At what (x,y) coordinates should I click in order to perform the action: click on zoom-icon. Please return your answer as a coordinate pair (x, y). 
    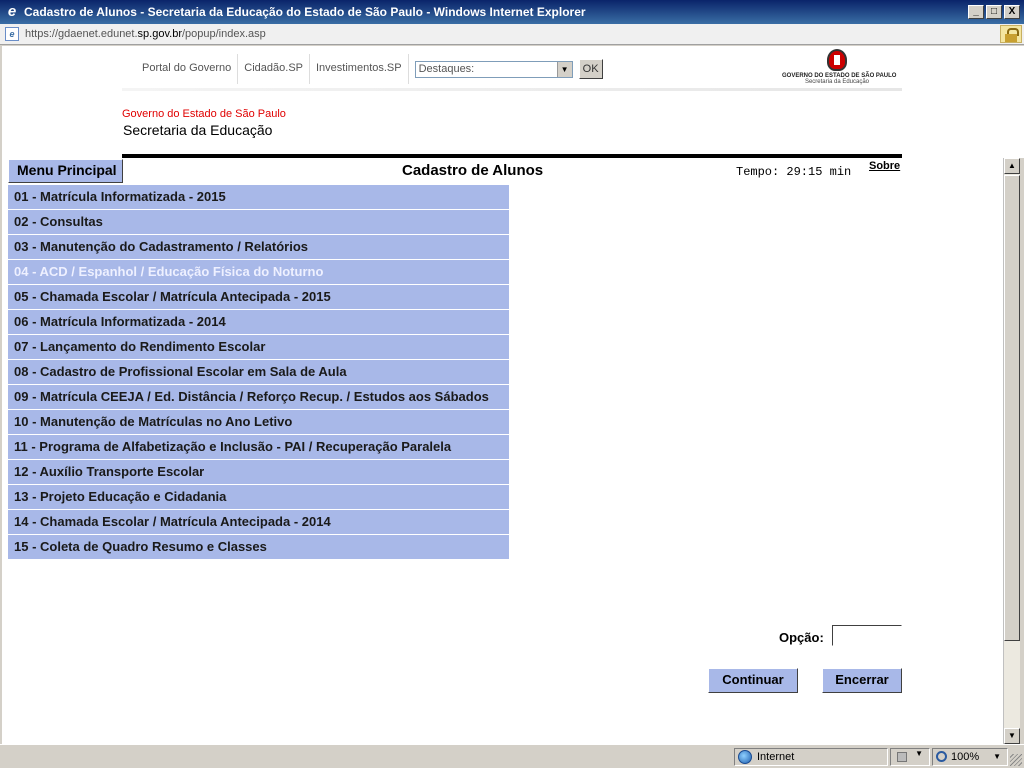
    Looking at the image, I should click on (941, 756).